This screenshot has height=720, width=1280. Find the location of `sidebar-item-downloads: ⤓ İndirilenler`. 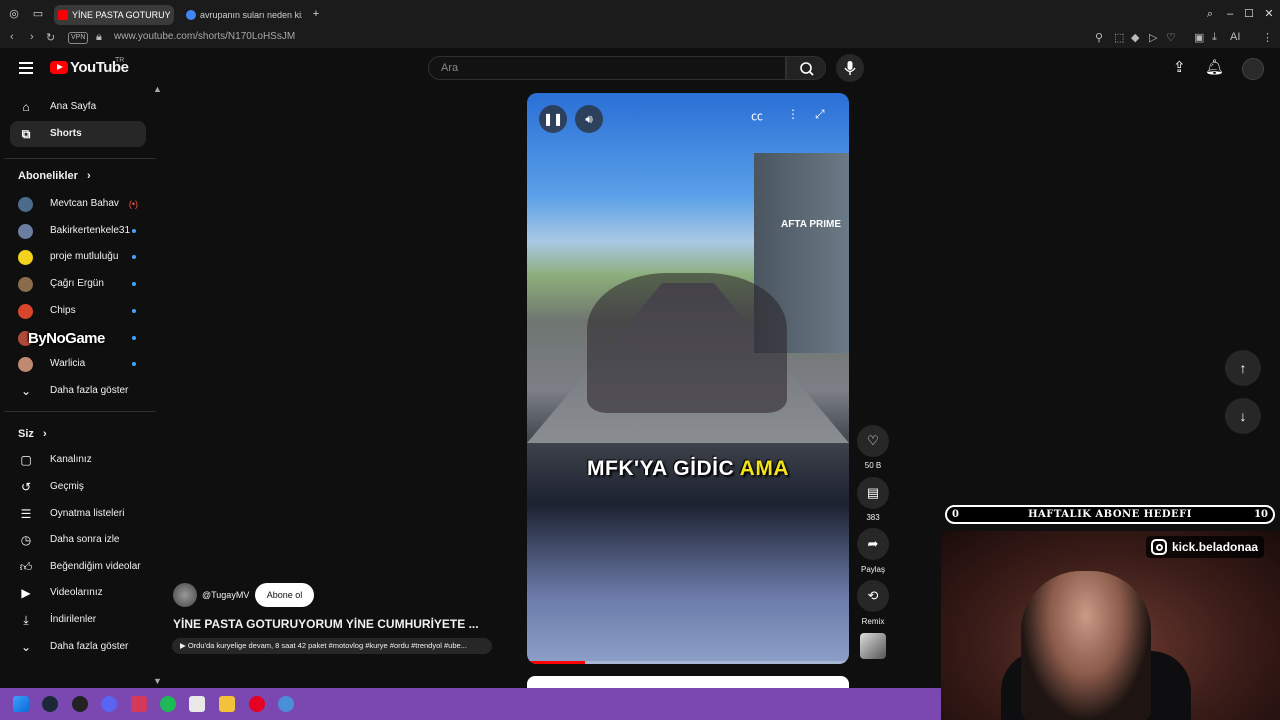

sidebar-item-downloads: ⤓ İndirilenler is located at coordinates (78, 620).